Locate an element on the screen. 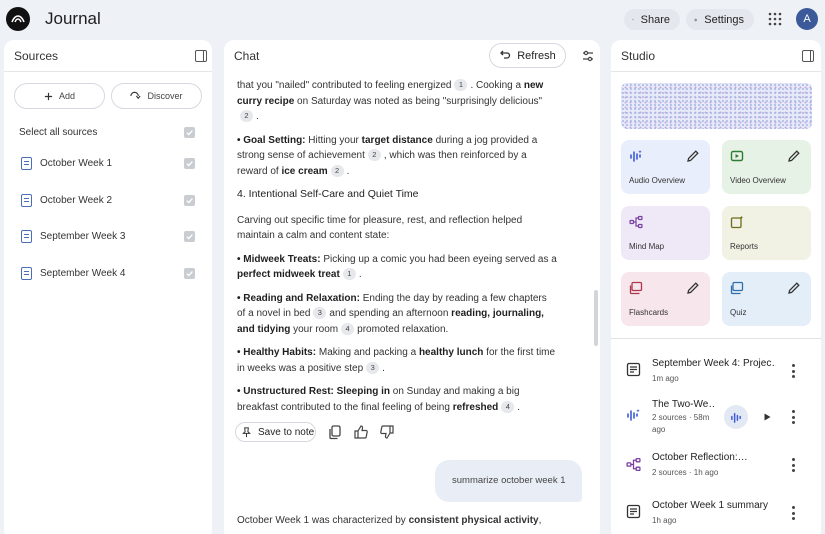 The width and height of the screenshot is (825, 534). video-overview-tile: Video Overview is located at coordinates (766, 167).